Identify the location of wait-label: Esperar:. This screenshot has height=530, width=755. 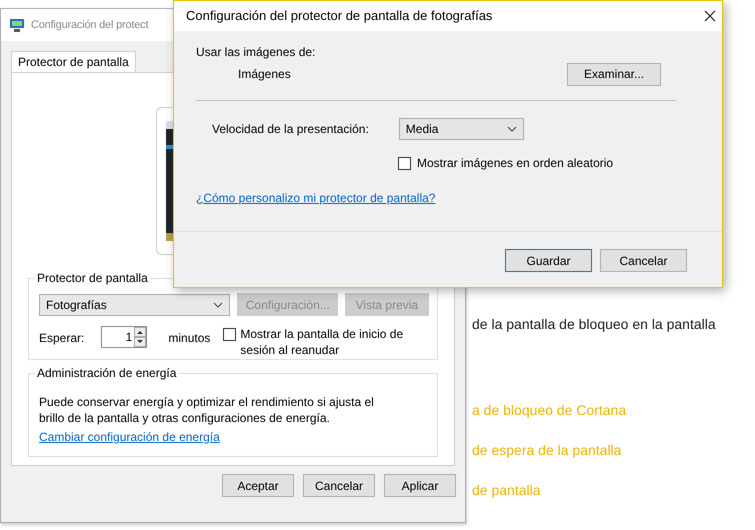
(61, 338).